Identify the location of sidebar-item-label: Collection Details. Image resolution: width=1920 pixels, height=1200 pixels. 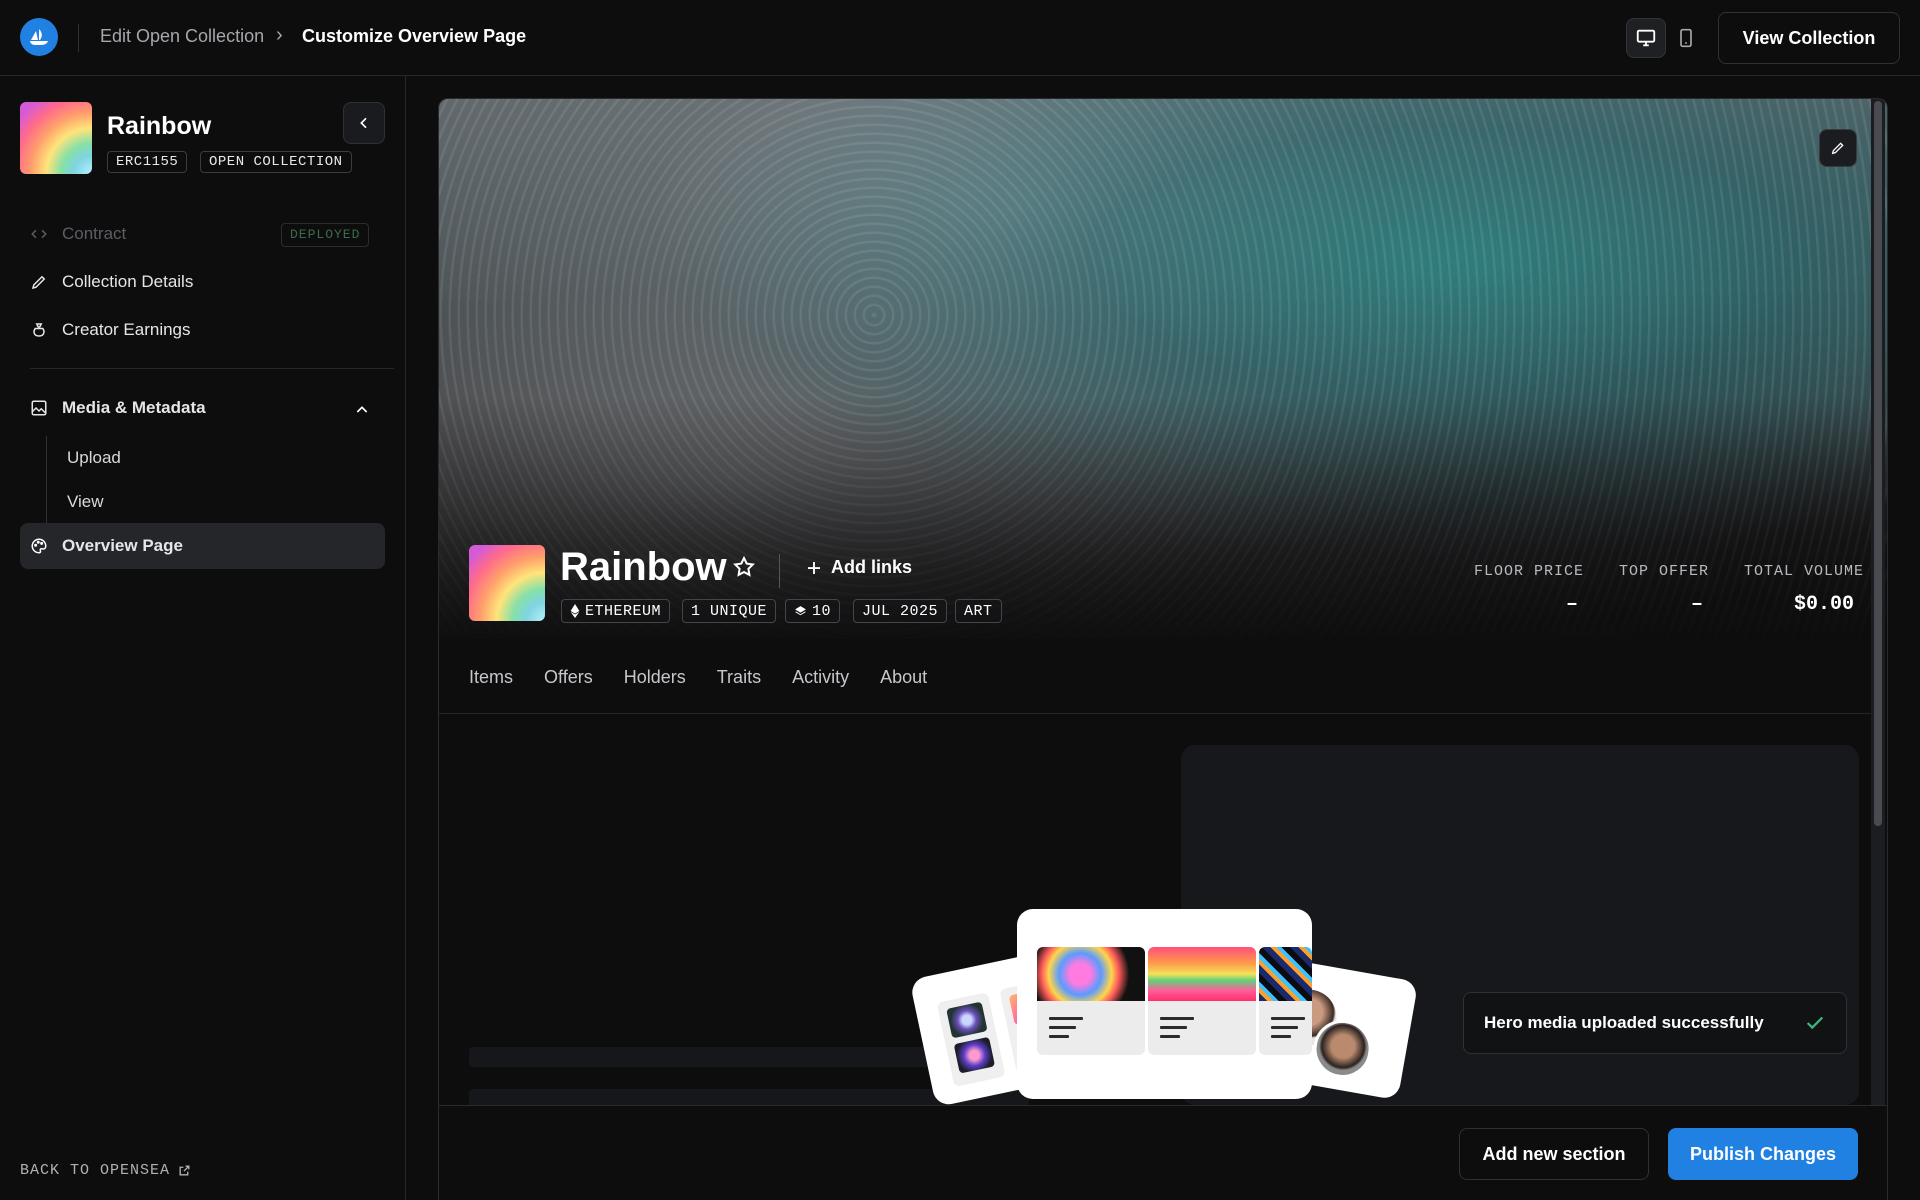
(128, 281).